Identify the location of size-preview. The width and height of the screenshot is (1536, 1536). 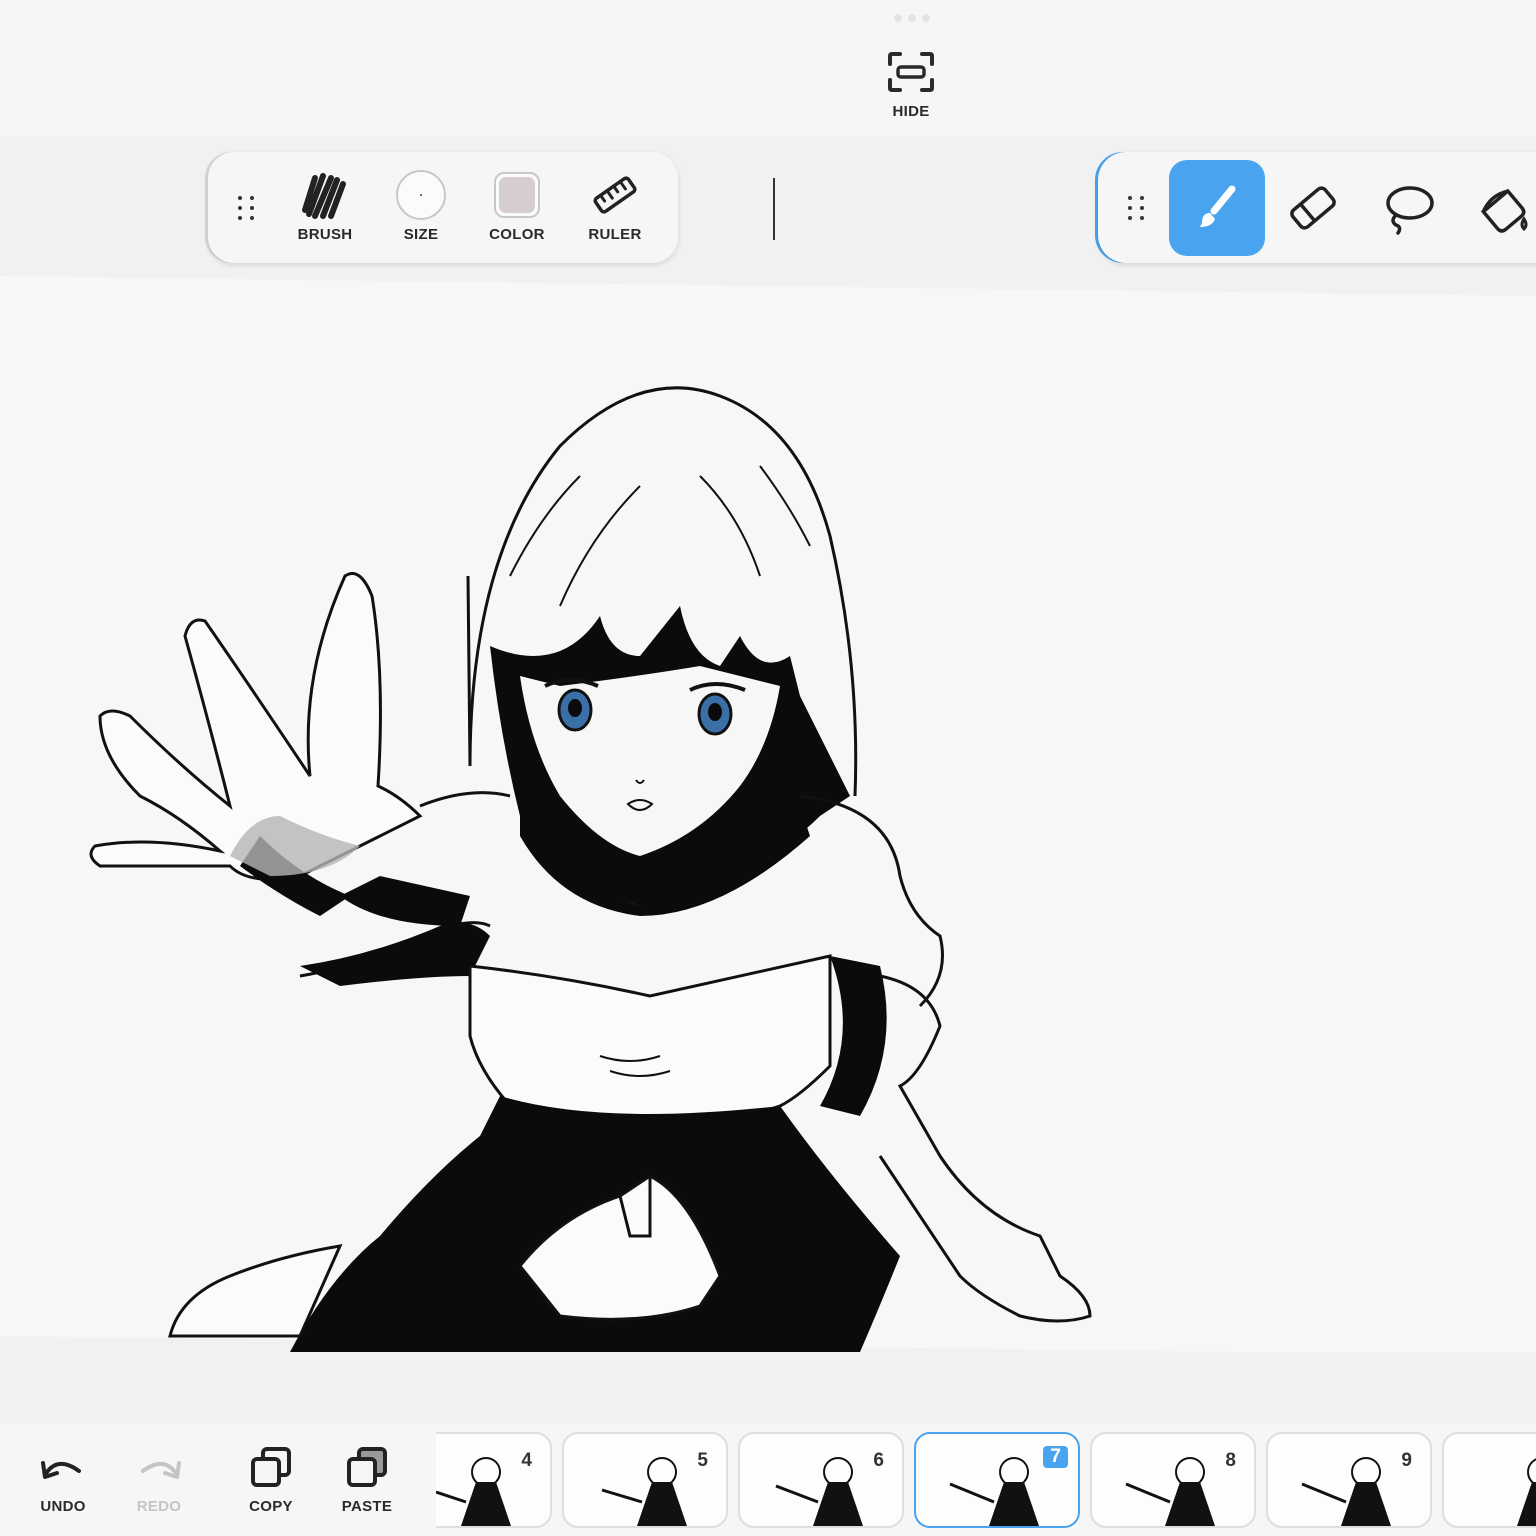
(421, 195).